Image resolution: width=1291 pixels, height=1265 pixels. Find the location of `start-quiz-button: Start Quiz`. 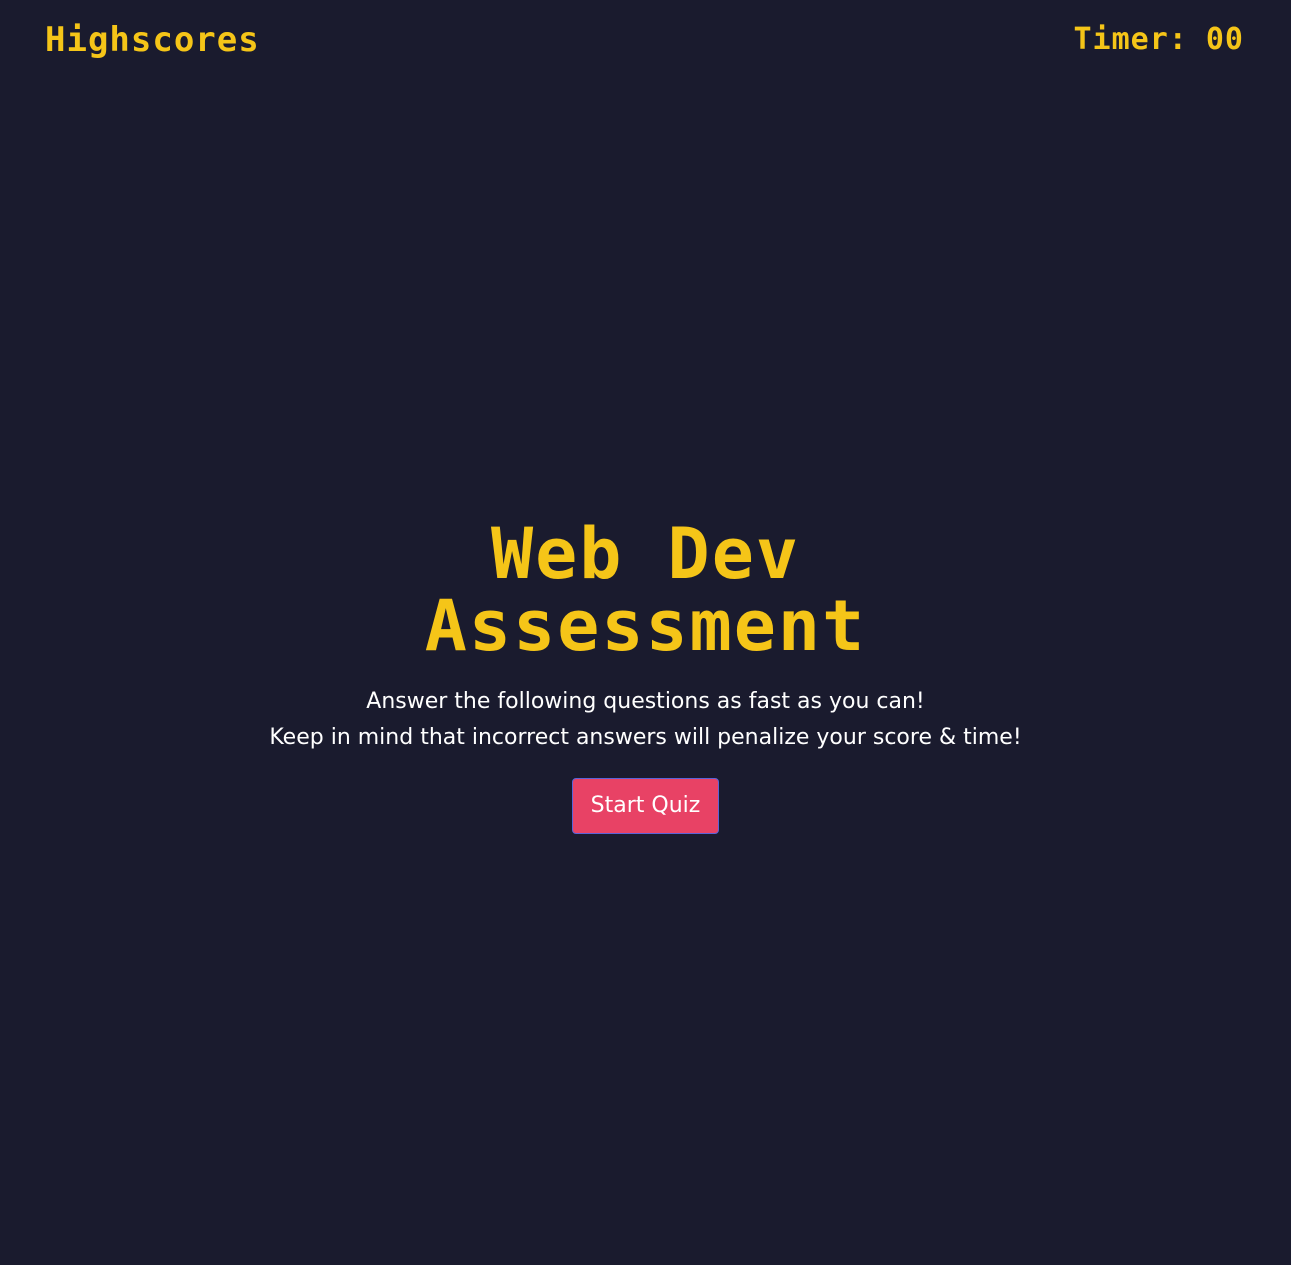

start-quiz-button: Start Quiz is located at coordinates (645, 806).